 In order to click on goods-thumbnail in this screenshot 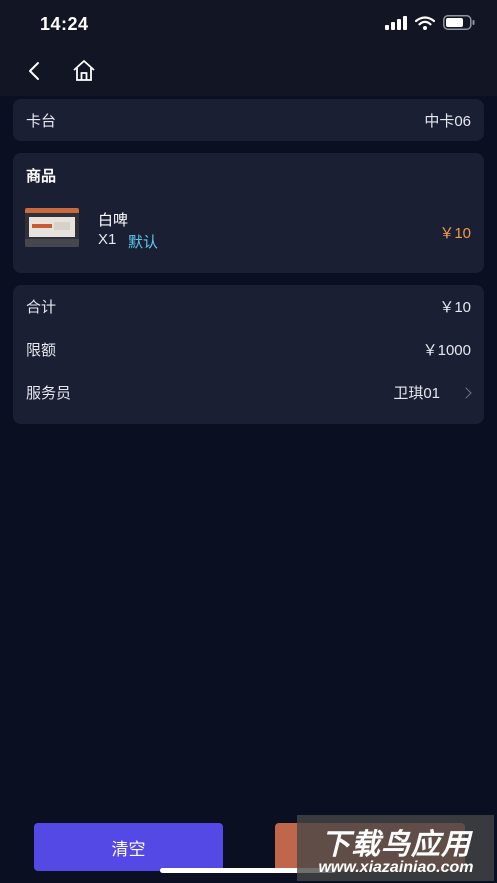, I will do `click(52, 227)`.